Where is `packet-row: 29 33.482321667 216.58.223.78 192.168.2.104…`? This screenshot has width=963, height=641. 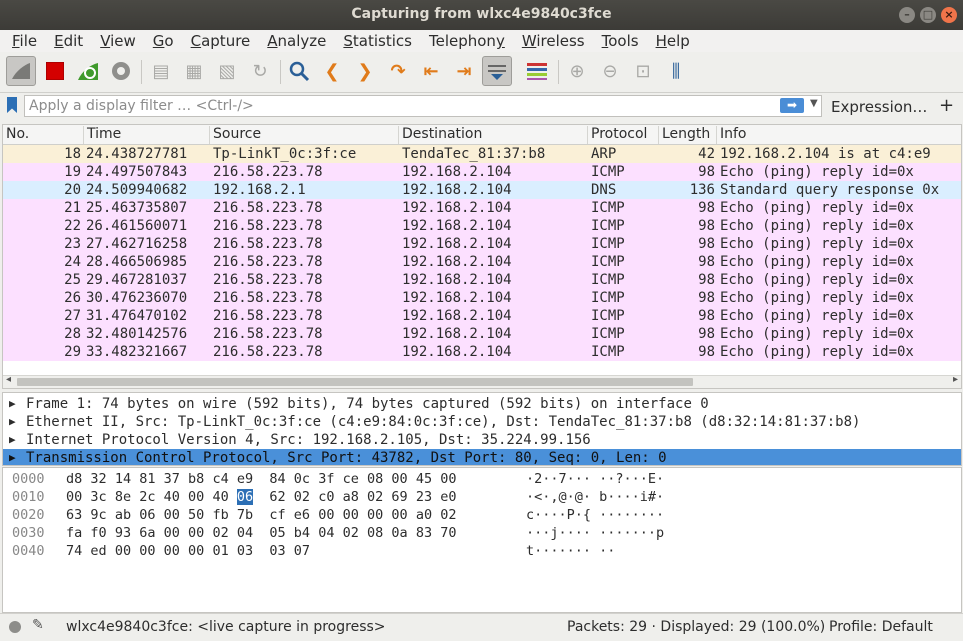 packet-row: 29 33.482321667 216.58.223.78 192.168.2.104… is located at coordinates (482, 352).